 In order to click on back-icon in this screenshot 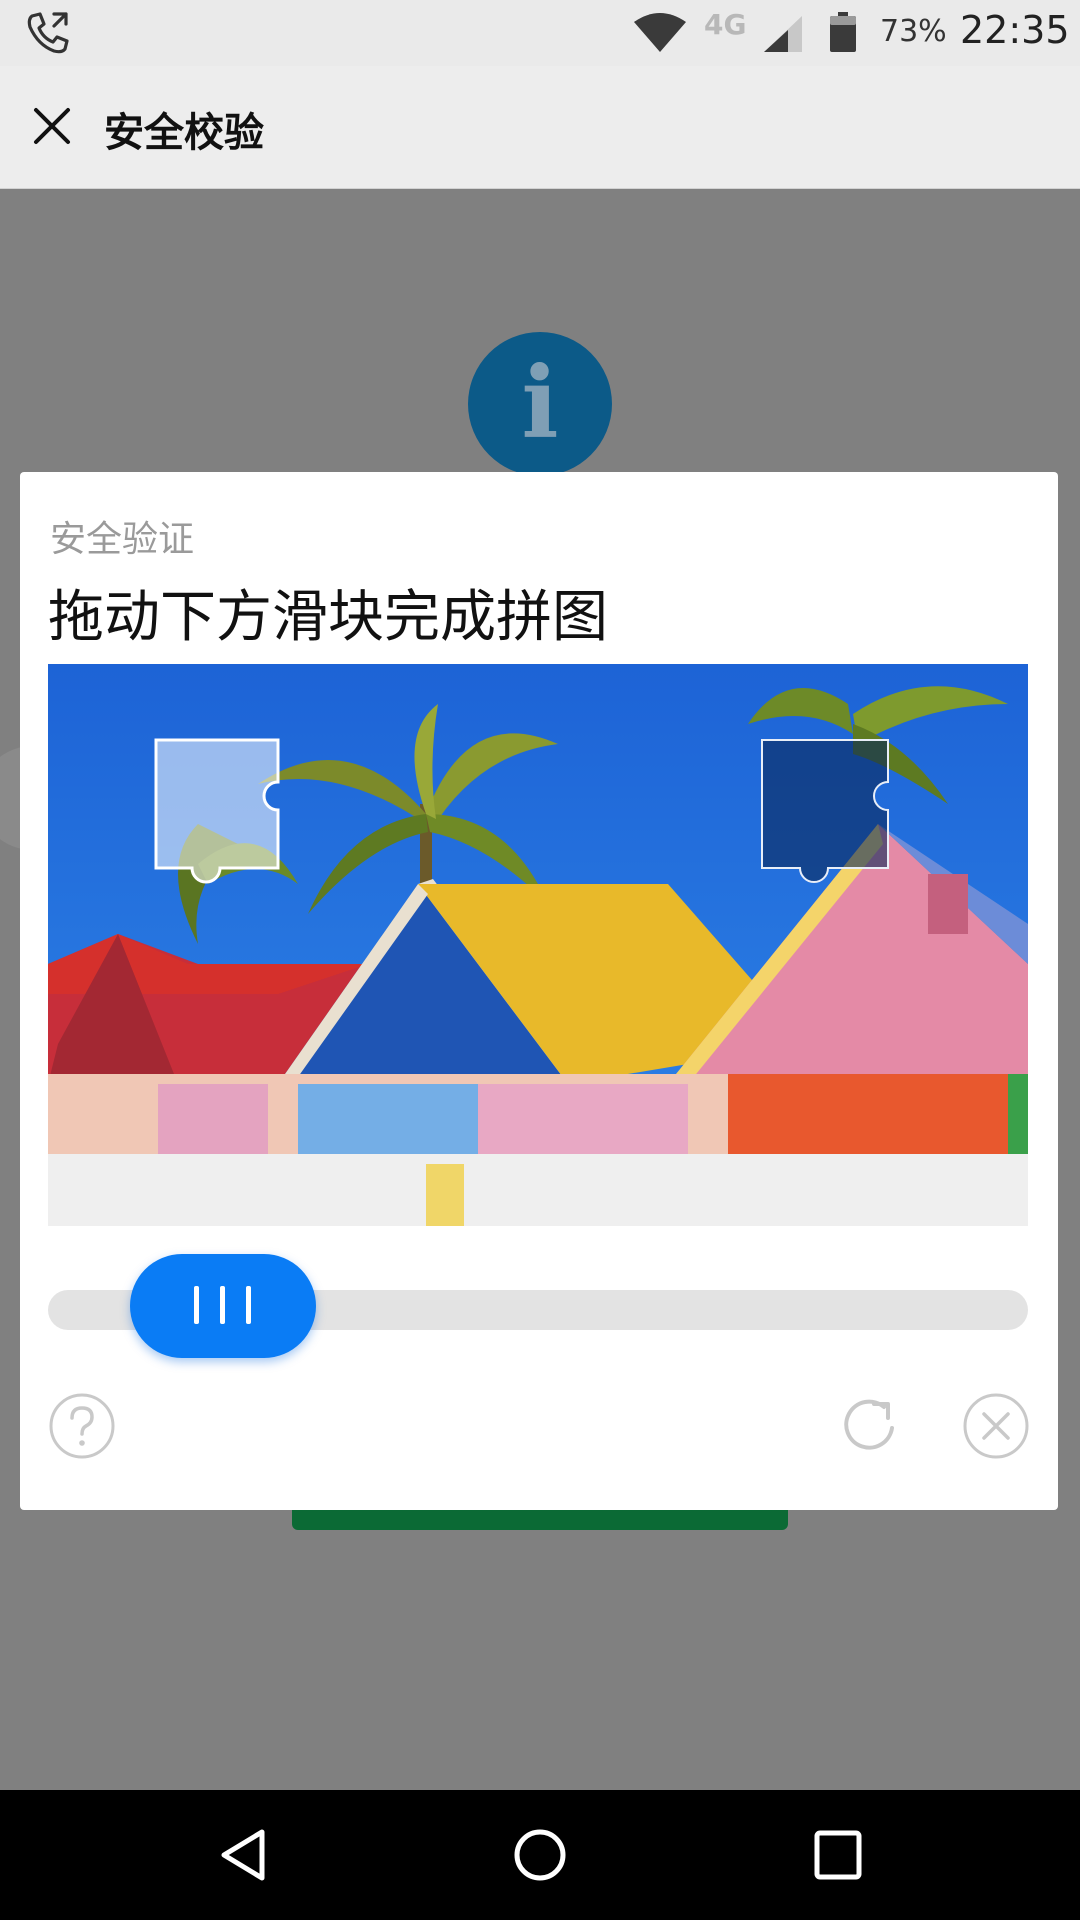, I will do `click(244, 1855)`.